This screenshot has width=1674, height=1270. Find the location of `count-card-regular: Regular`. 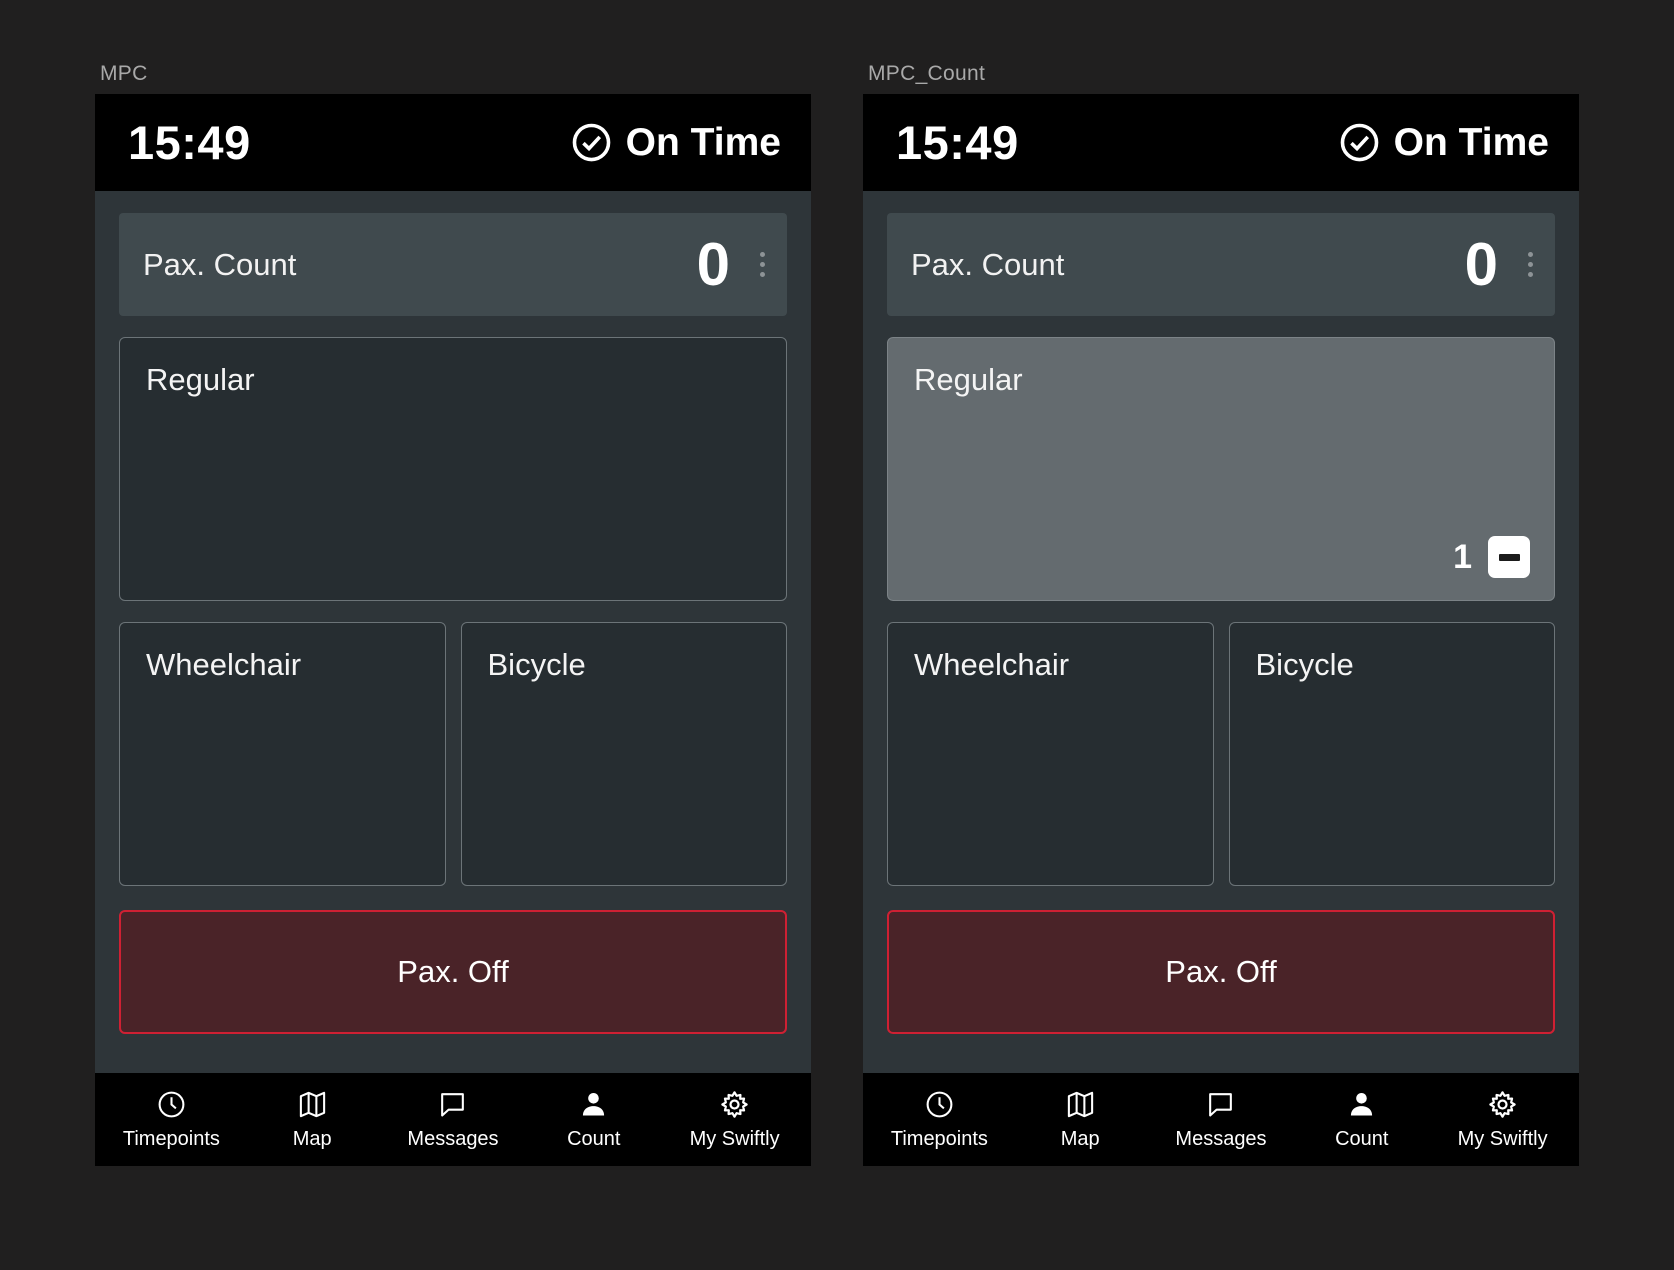

count-card-regular: Regular is located at coordinates (453, 469).